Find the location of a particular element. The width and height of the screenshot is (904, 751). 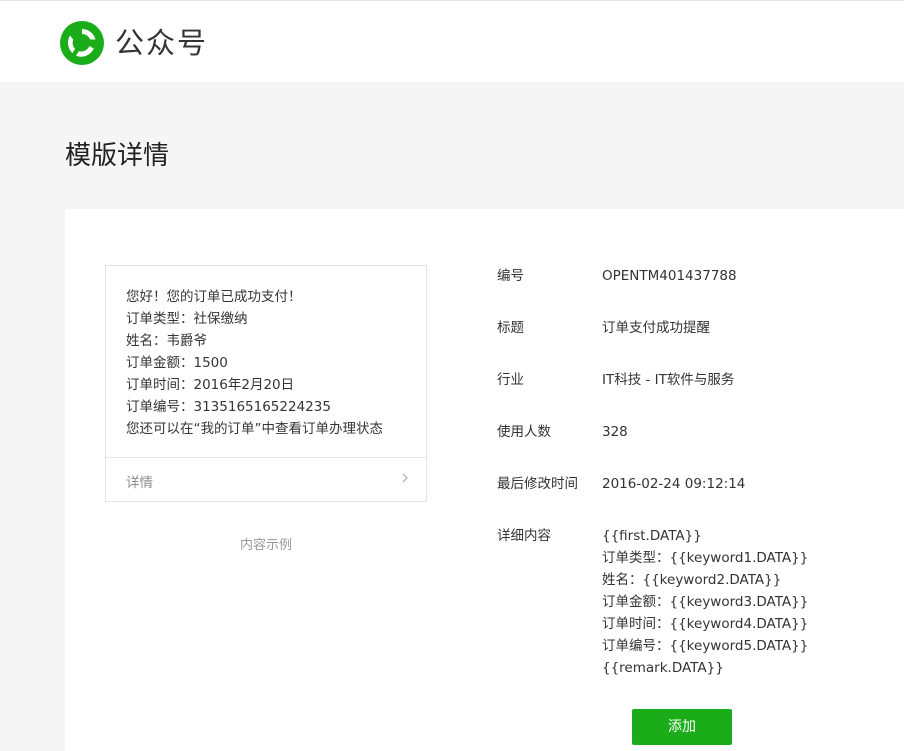

detail-line: 订单类型：{{keyword1.DATA}} is located at coordinates (705, 558).